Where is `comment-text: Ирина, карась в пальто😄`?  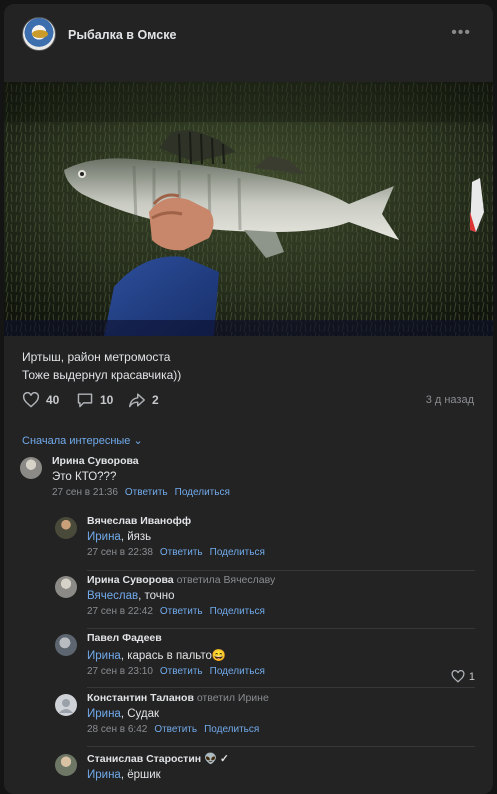
comment-text: Ирина, карась в пальто😄 is located at coordinates (157, 656).